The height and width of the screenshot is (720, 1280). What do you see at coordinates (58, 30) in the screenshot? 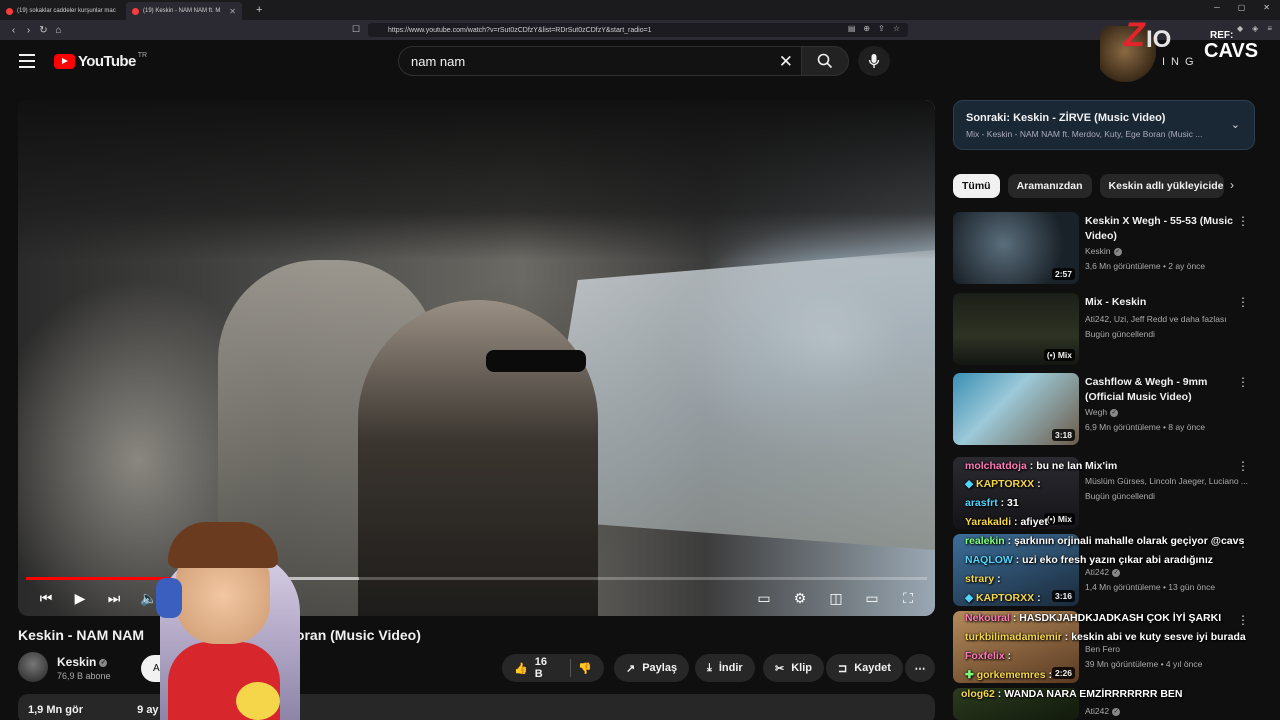
I see `home-icon: ⌂` at bounding box center [58, 30].